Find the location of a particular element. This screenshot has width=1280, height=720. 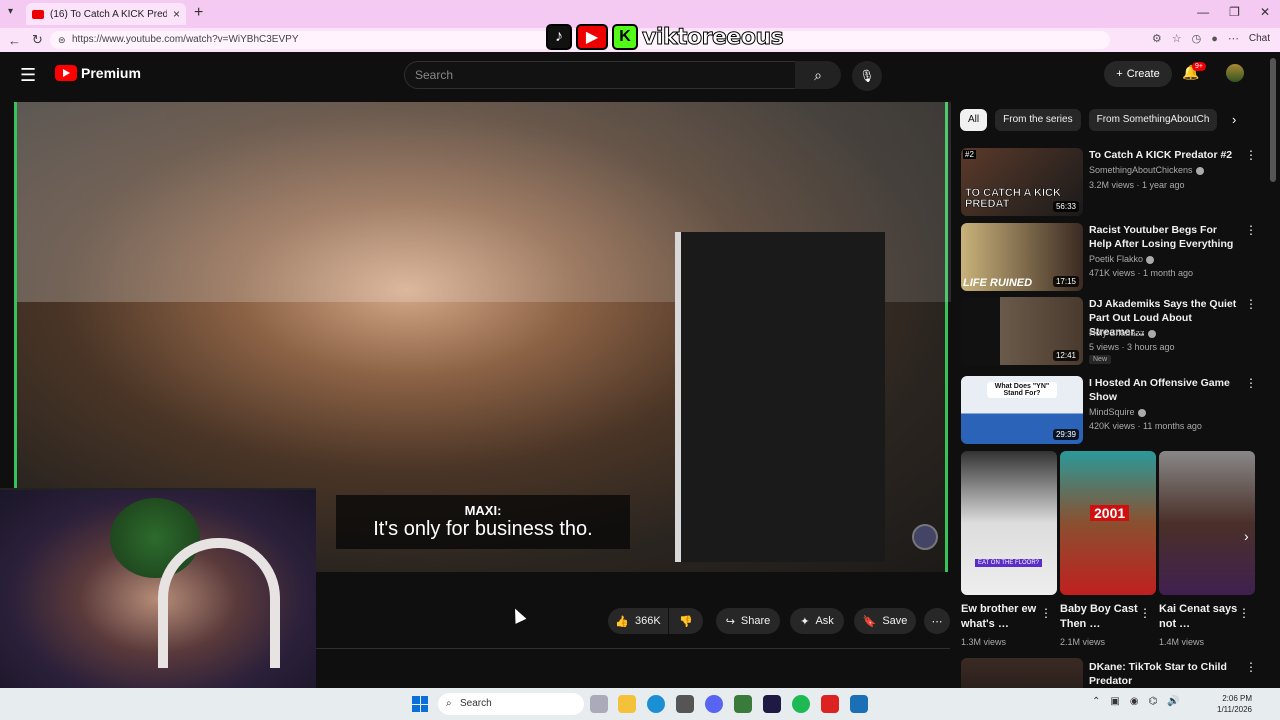

save-button: 🔖 Save is located at coordinates (885, 621).